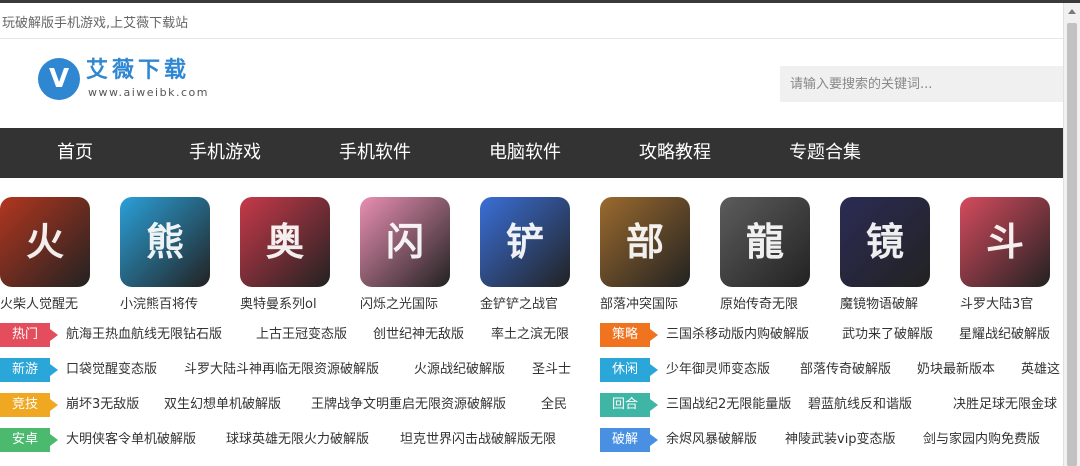 The image size is (1080, 466). I want to click on nav-item-guides: 攻略教程, so click(675, 153).